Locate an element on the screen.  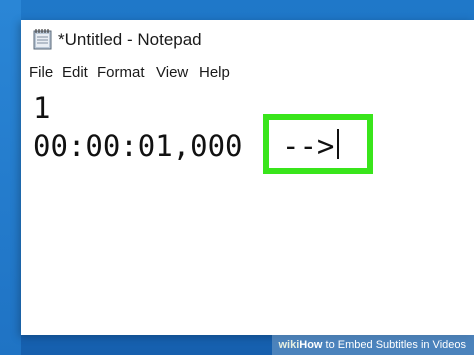
menu-bar: File Edit Format View Help is located at coordinates (247, 73).